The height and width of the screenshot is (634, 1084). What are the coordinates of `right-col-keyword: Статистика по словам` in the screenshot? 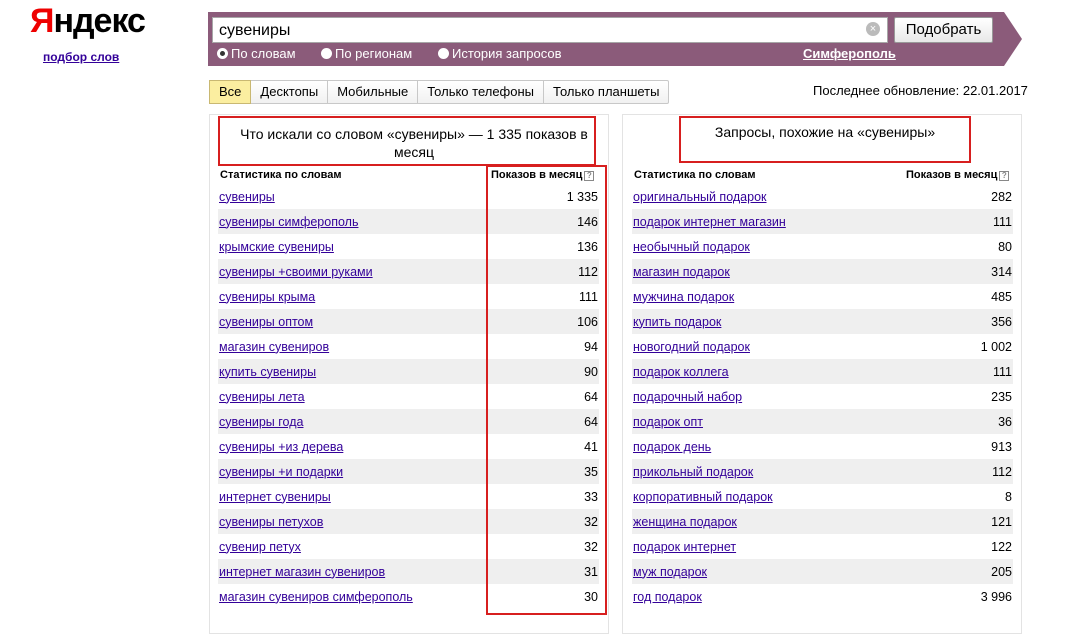 It's located at (695, 175).